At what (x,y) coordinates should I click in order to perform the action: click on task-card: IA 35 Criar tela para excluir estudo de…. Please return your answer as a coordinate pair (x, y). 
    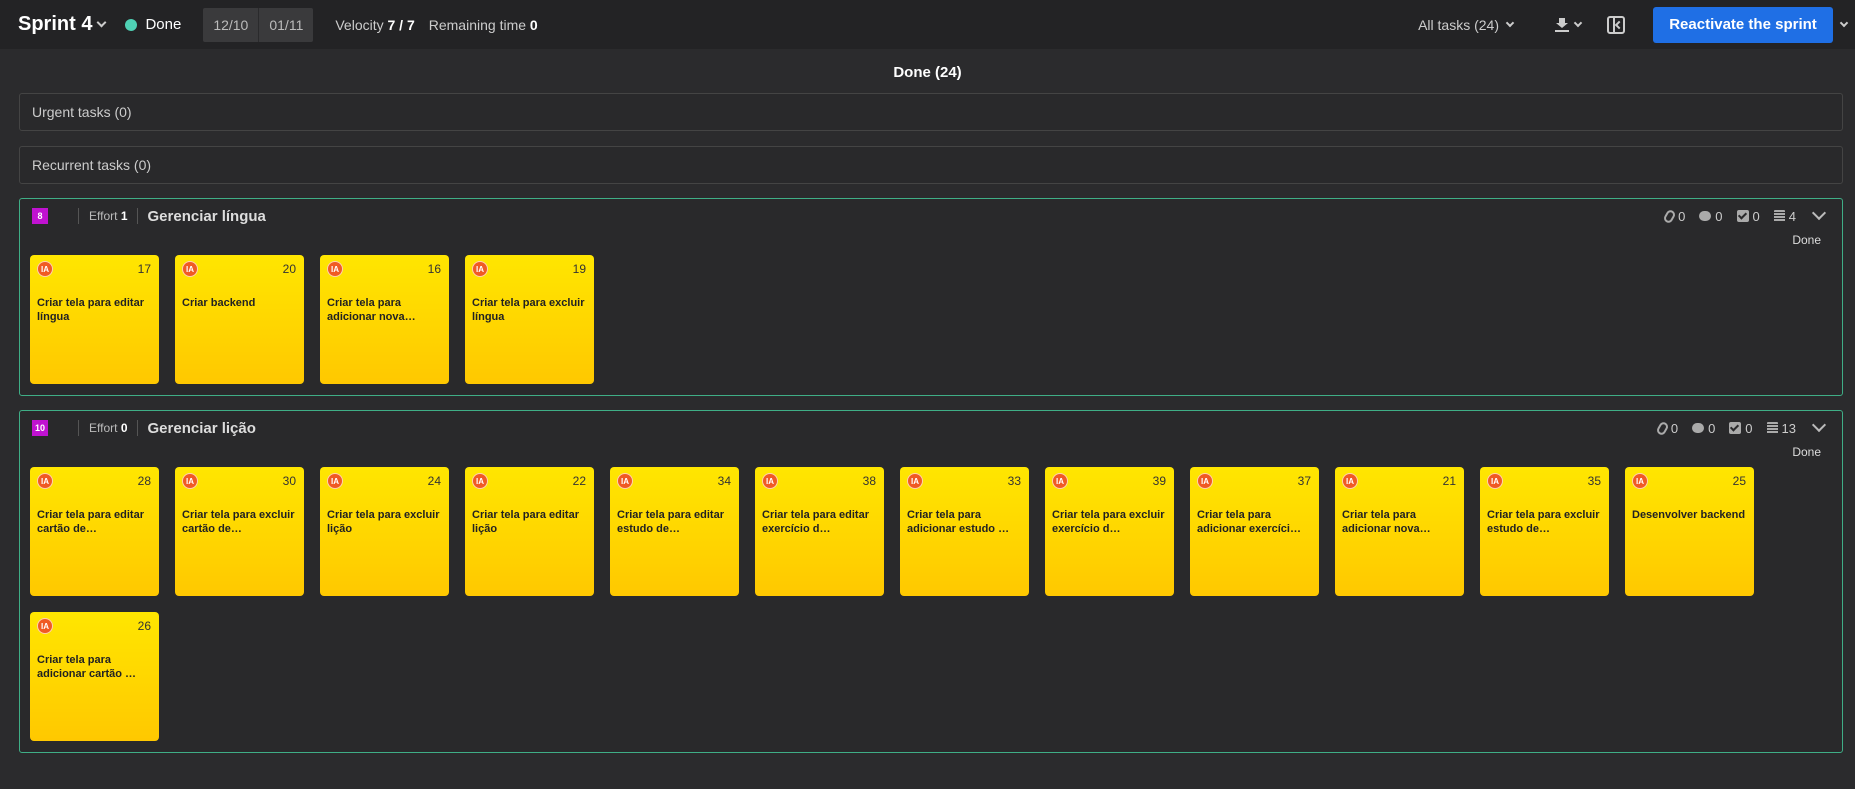
    Looking at the image, I should click on (1544, 531).